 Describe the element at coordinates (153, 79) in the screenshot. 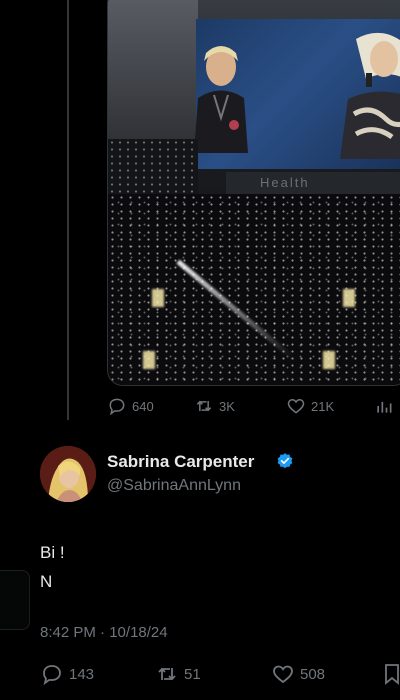

I see `stage-structure` at that location.